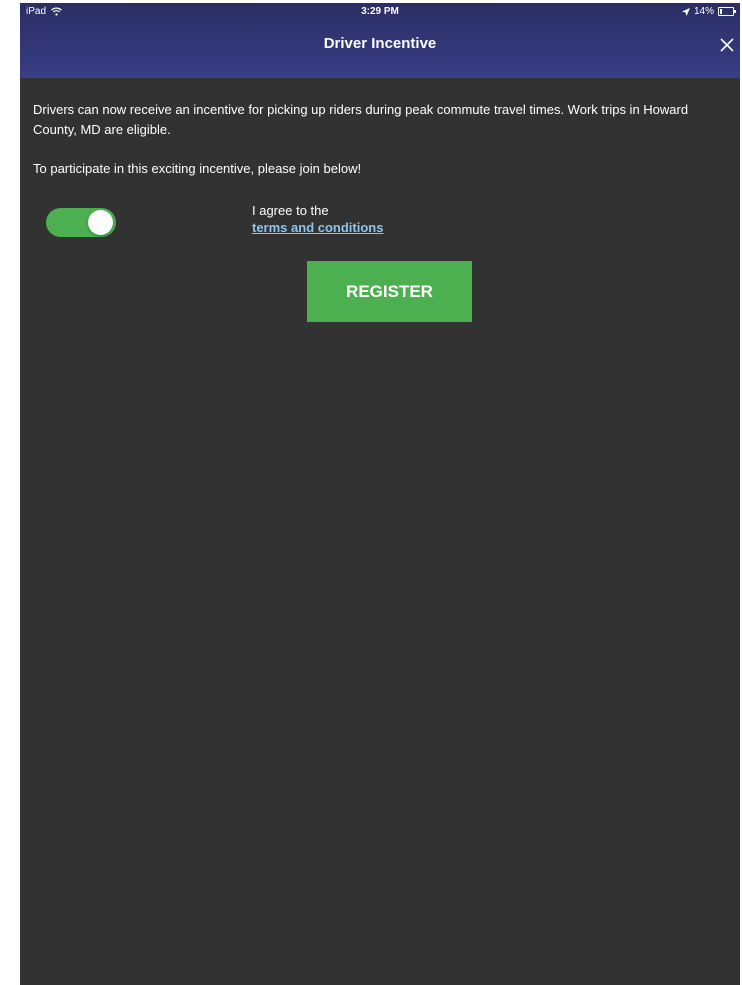  What do you see at coordinates (81, 222) in the screenshot?
I see `agree-toggle` at bounding box center [81, 222].